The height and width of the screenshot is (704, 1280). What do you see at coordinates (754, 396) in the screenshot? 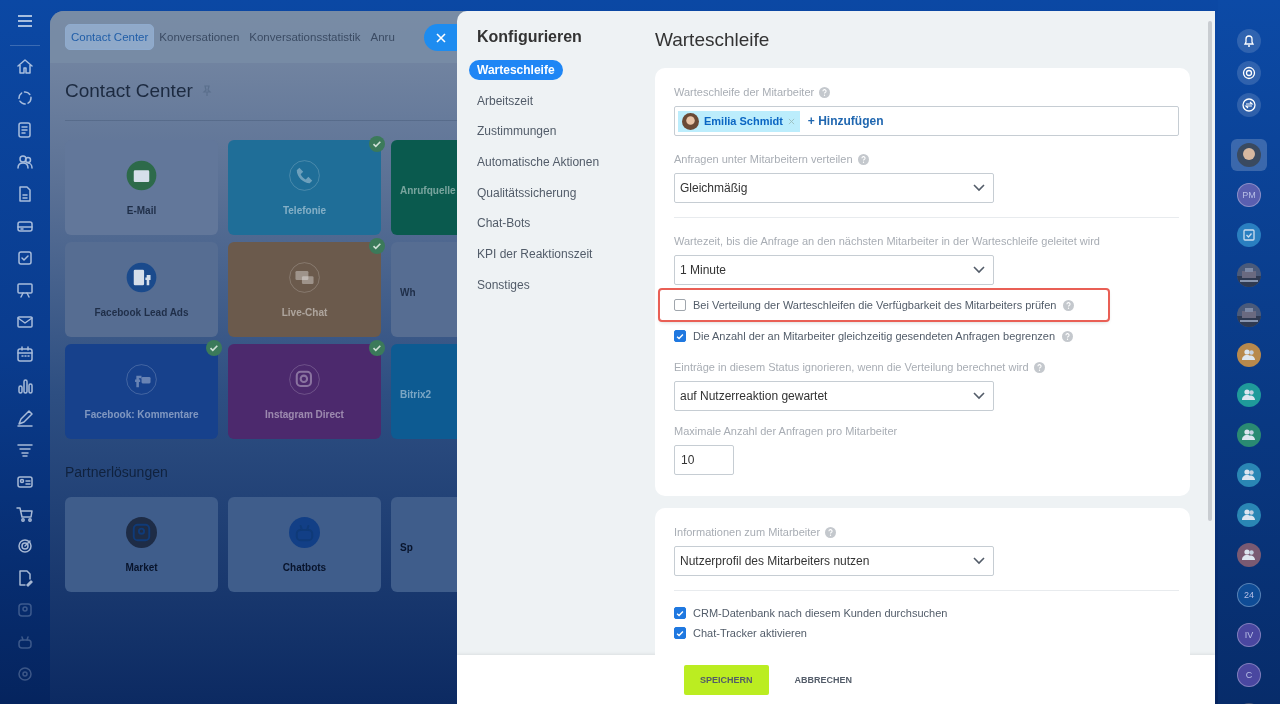
I see `dropdown-value: auf Nutzerreaktion gewartet` at bounding box center [754, 396].